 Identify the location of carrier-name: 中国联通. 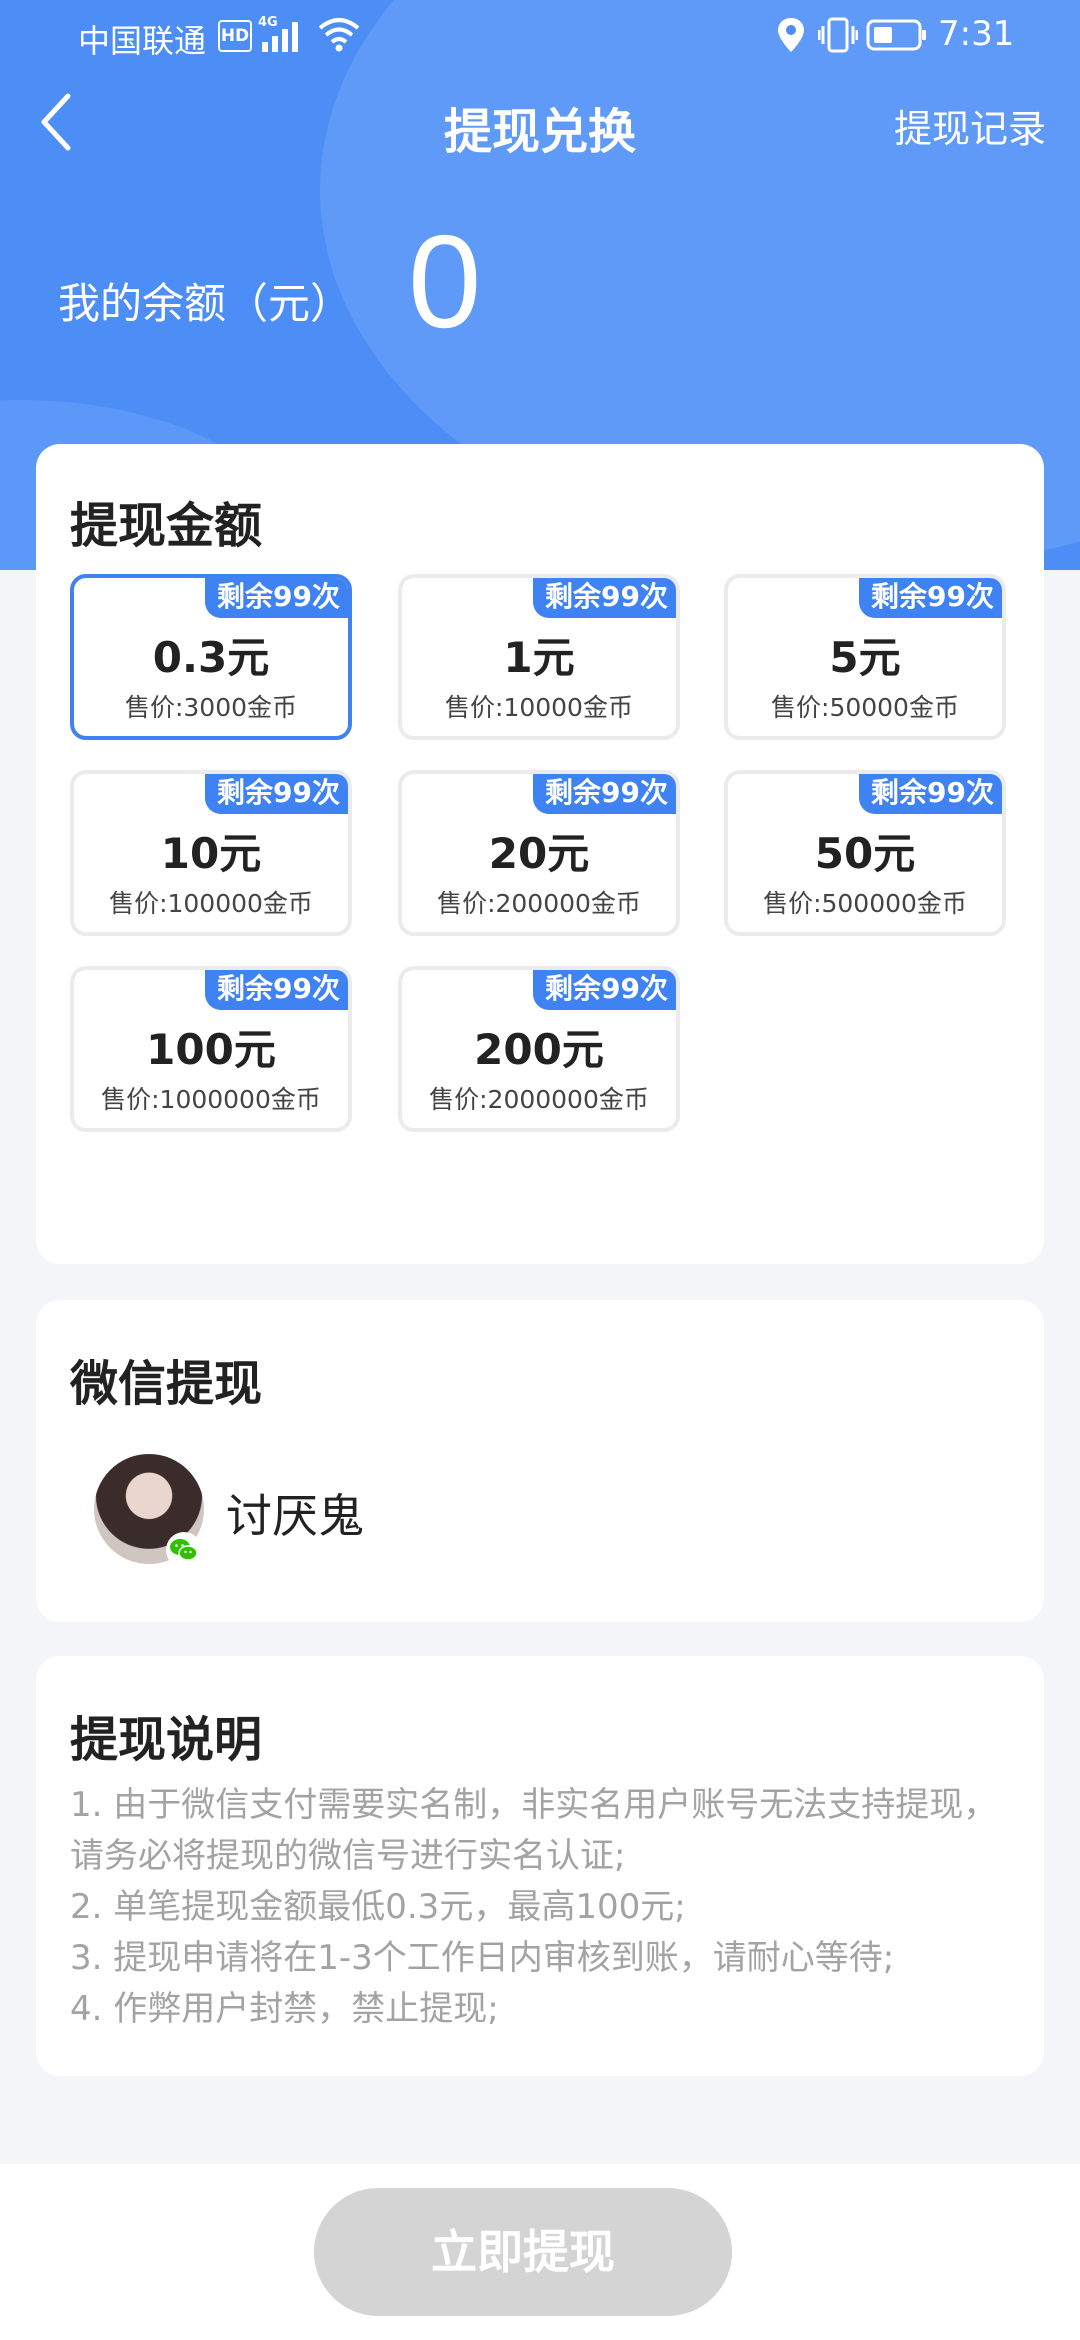
(142, 41).